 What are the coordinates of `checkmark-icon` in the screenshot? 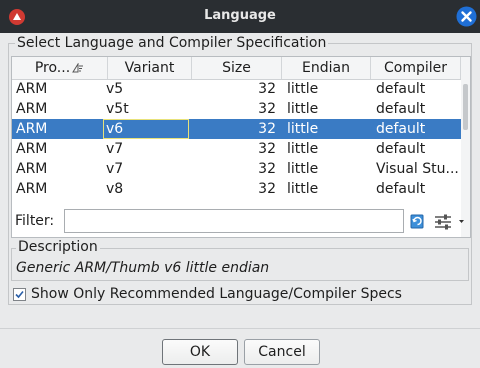 It's located at (19, 294).